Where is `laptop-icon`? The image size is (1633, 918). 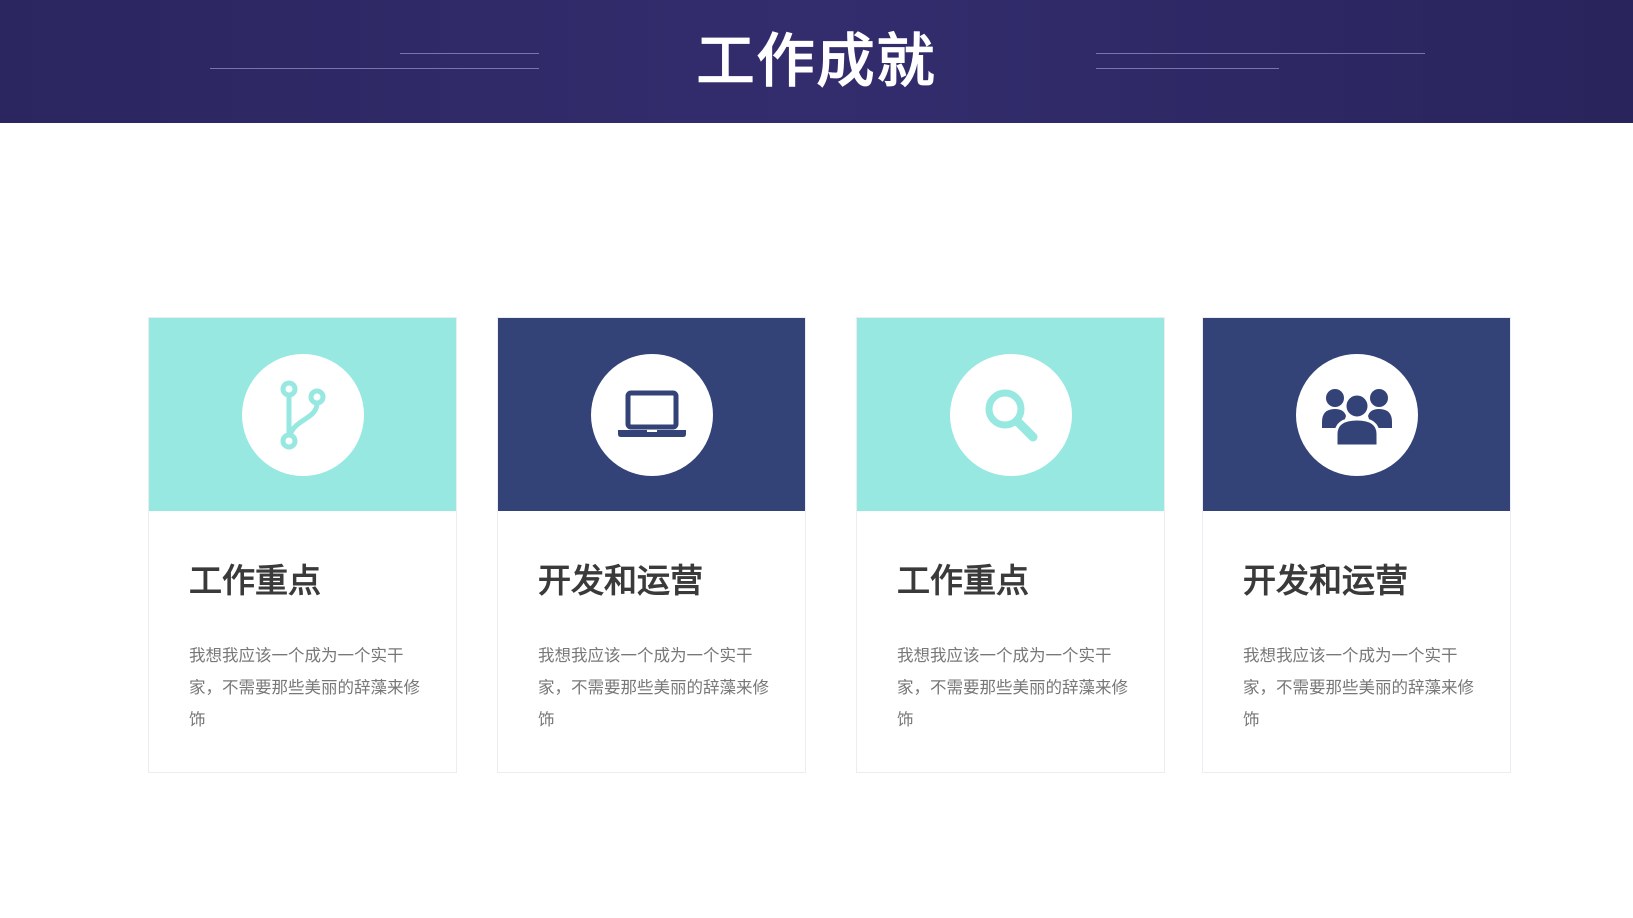
laptop-icon is located at coordinates (651, 413).